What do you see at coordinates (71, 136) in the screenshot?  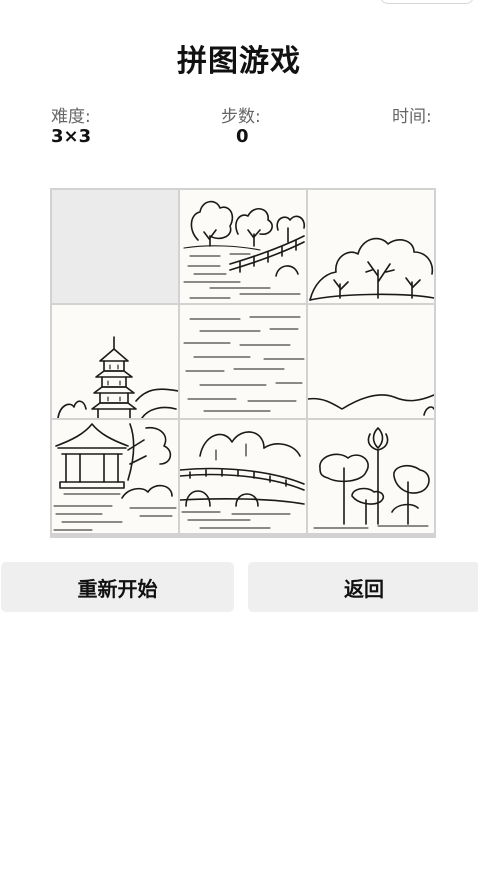 I see `difficulty-value: 3×3` at bounding box center [71, 136].